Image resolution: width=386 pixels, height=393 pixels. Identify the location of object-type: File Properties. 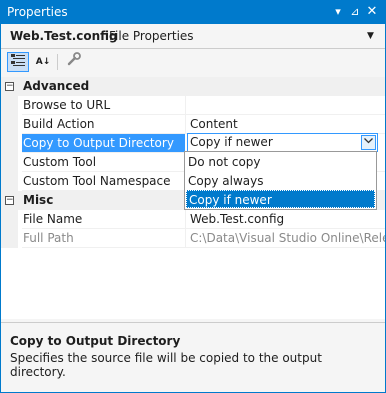
(151, 36).